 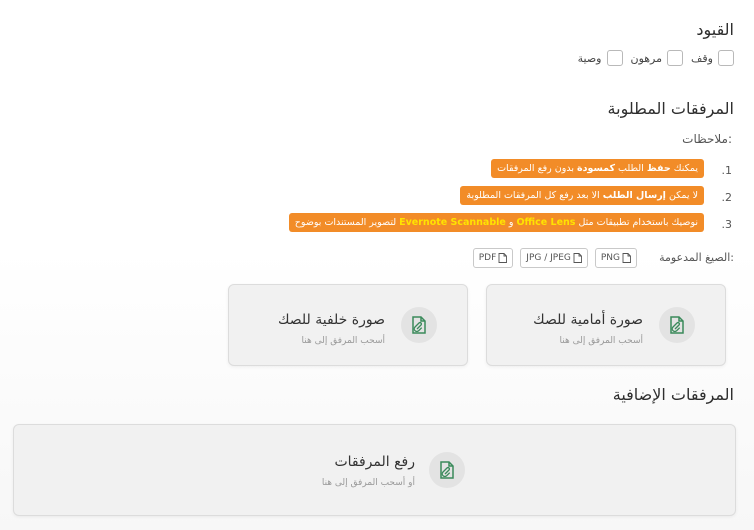 I want to click on format-badge-pdf: PDF, so click(x=493, y=258).